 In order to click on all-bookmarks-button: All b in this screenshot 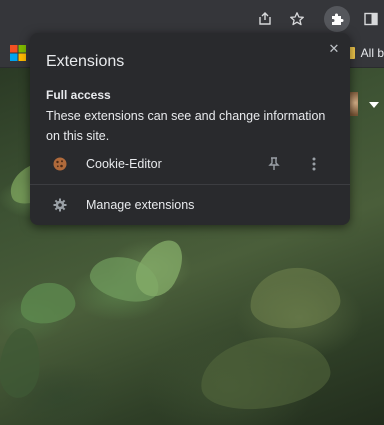, I will do `click(365, 53)`.